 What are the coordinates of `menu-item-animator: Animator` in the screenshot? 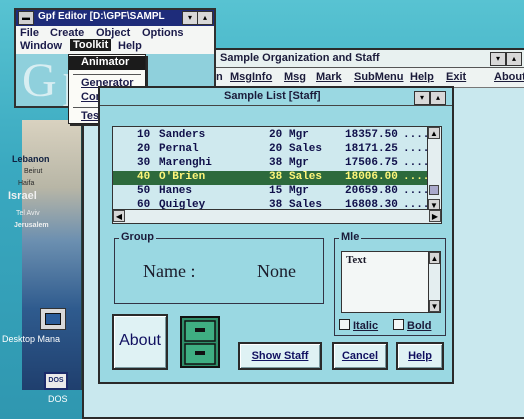 It's located at (107, 63).